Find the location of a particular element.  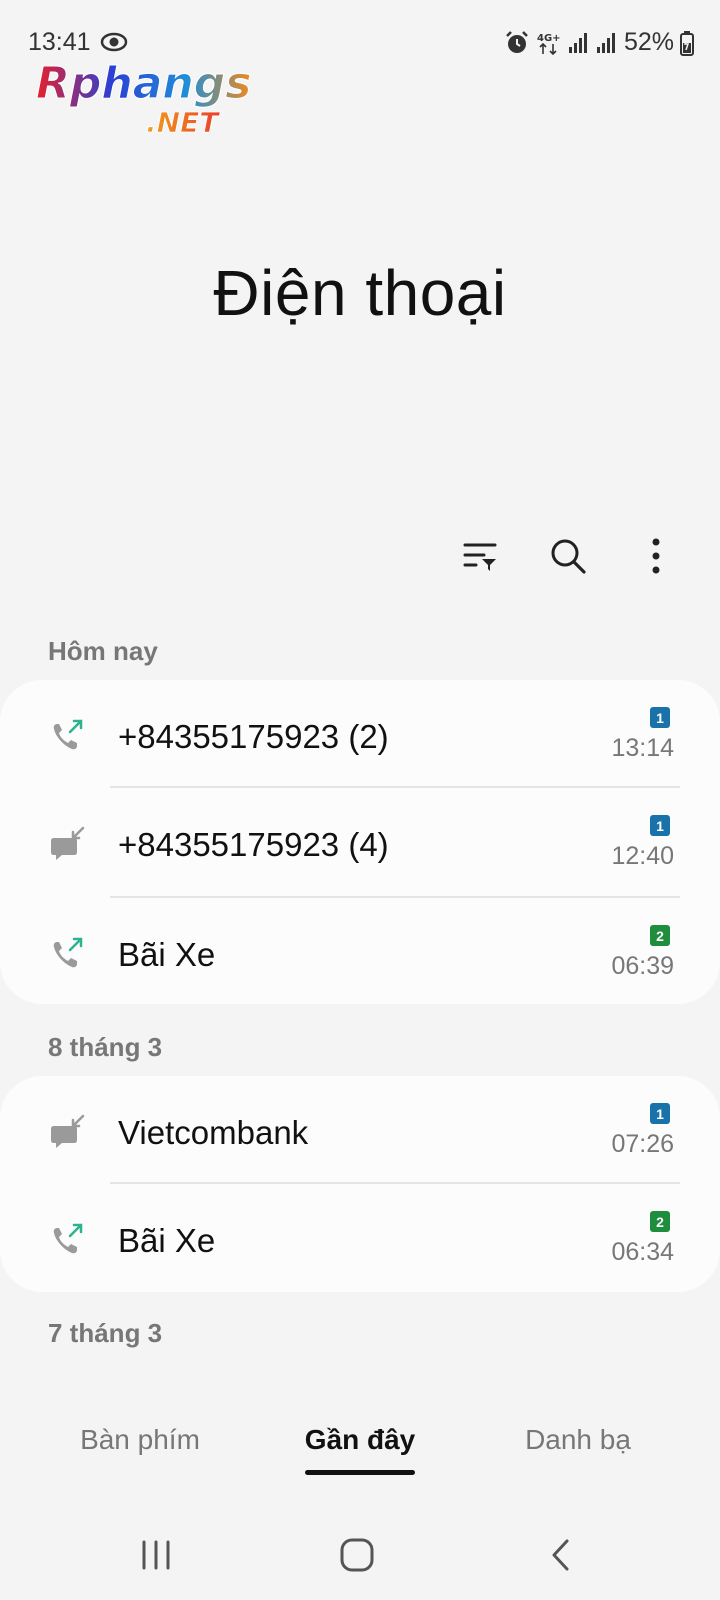

recent-apps-icon is located at coordinates (156, 1555).